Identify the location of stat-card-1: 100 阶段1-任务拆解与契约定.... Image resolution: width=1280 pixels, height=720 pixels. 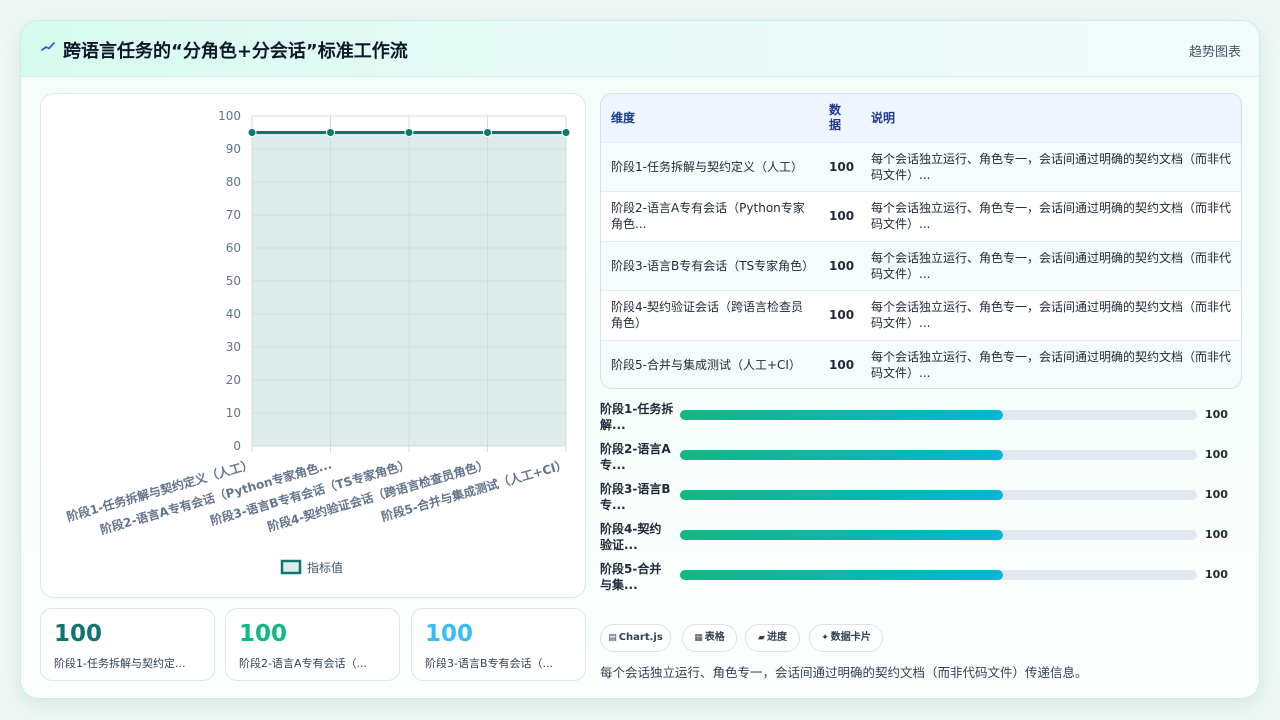
(127, 644).